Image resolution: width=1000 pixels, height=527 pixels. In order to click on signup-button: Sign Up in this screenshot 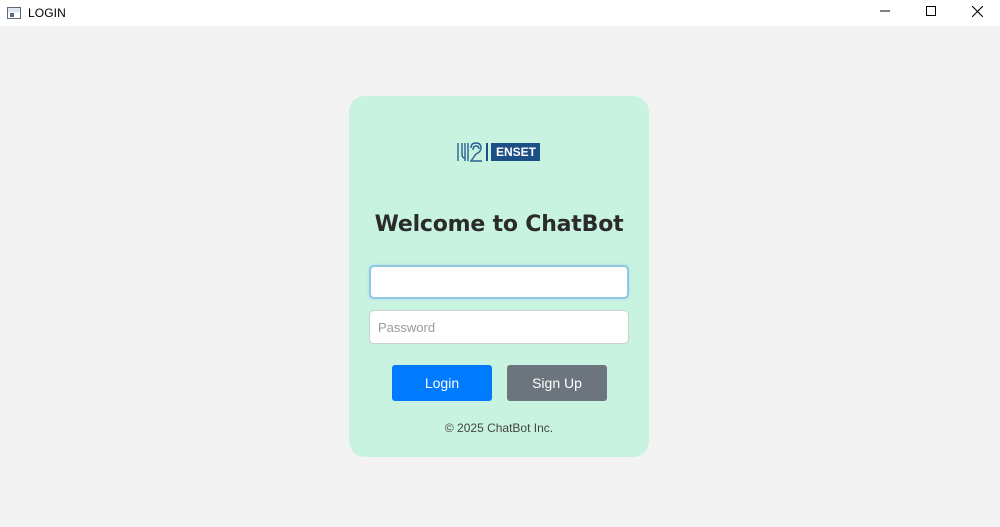, I will do `click(557, 383)`.